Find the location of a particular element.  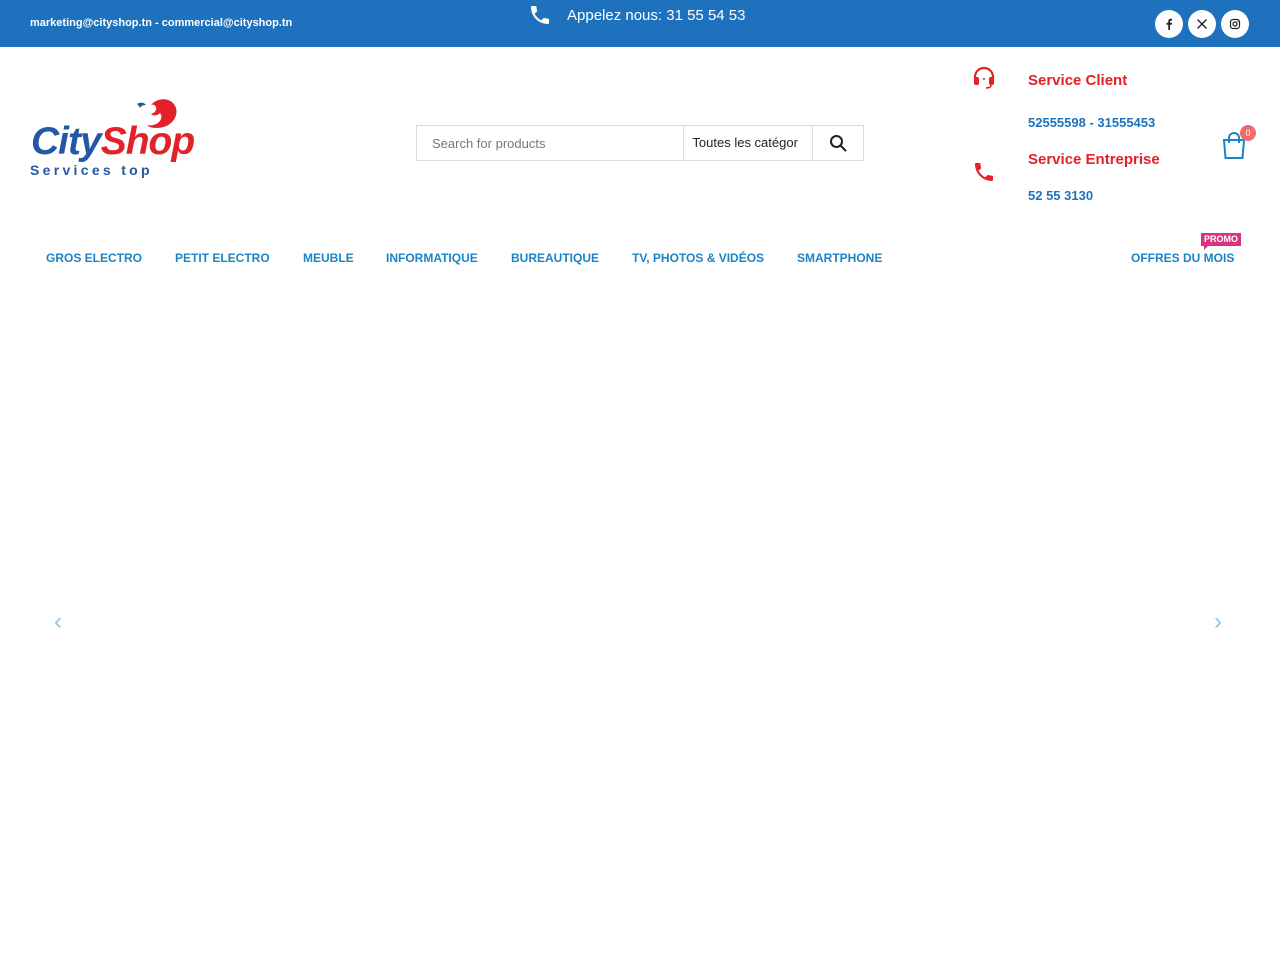

nav-item-meuble: MEUBLE is located at coordinates (328, 258).